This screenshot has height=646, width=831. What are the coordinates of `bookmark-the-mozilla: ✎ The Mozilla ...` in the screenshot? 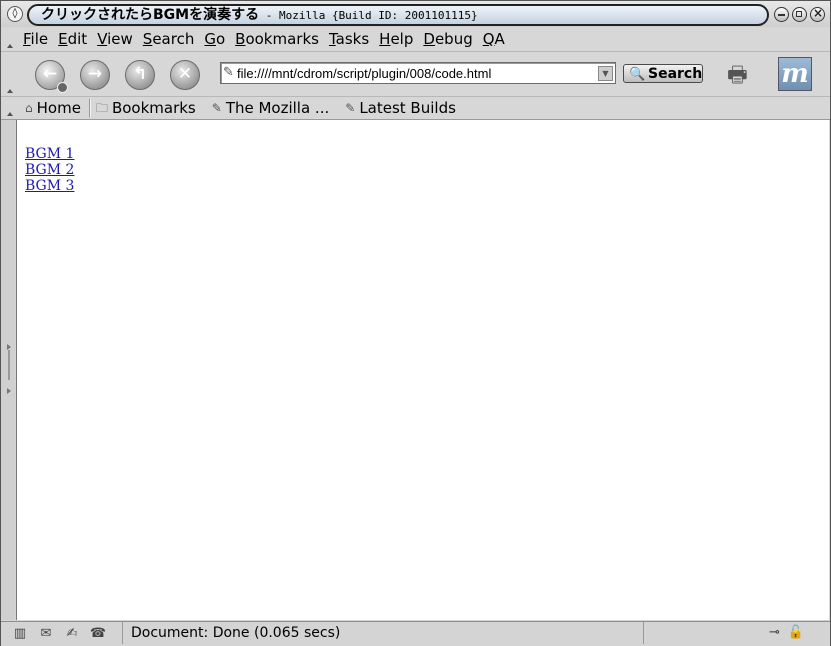 It's located at (271, 108).